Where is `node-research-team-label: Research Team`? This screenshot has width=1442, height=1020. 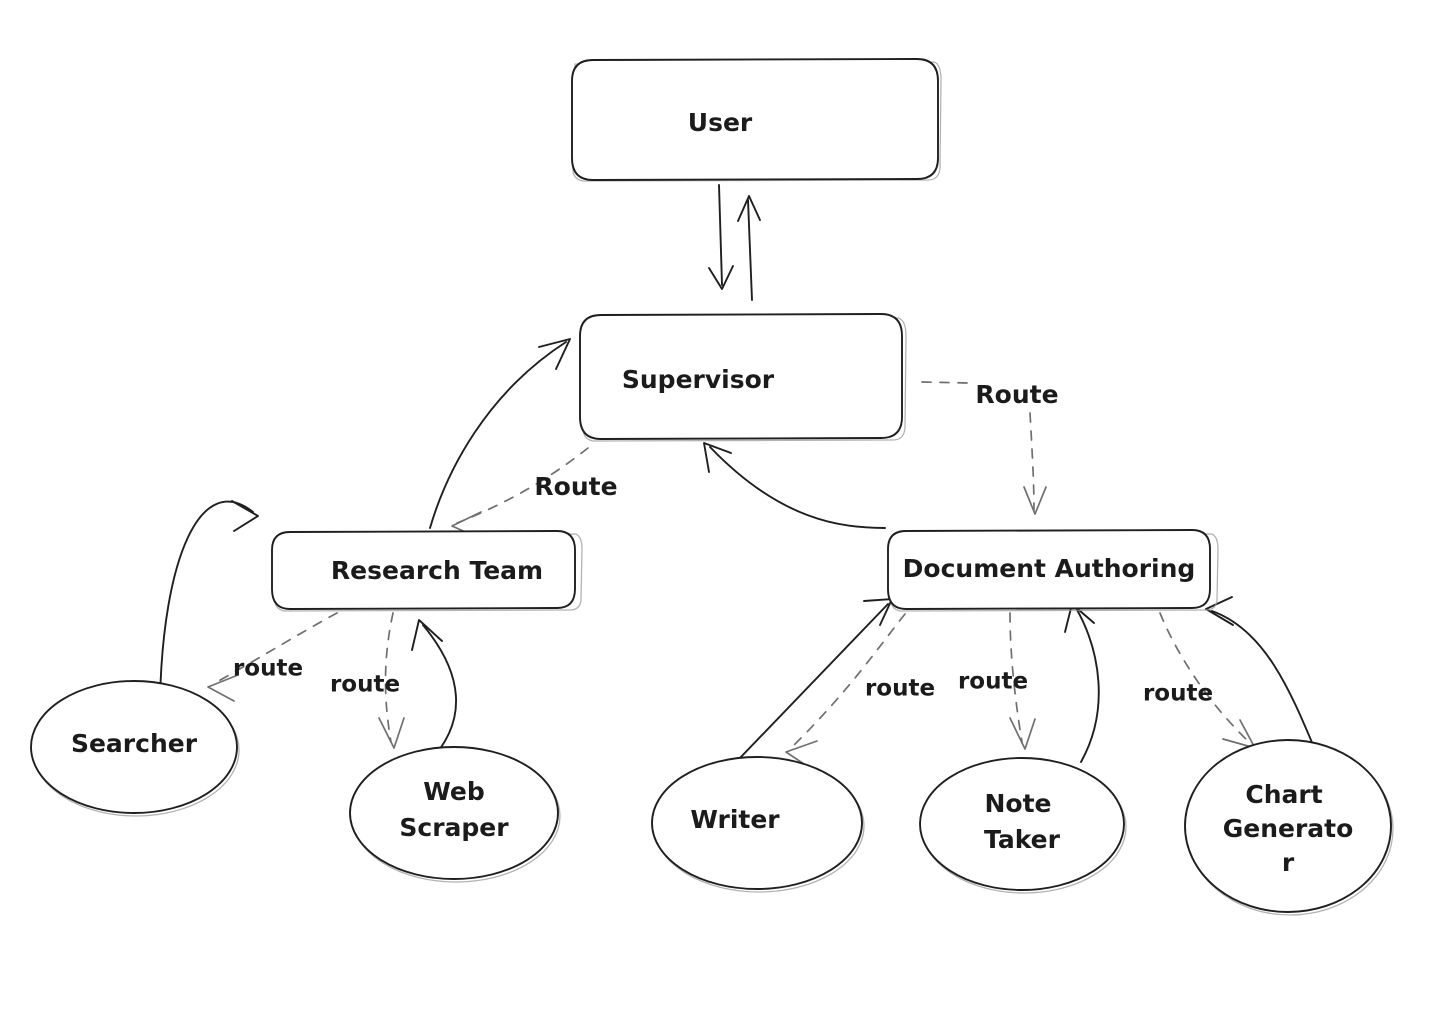 node-research-team-label: Research Team is located at coordinates (437, 570).